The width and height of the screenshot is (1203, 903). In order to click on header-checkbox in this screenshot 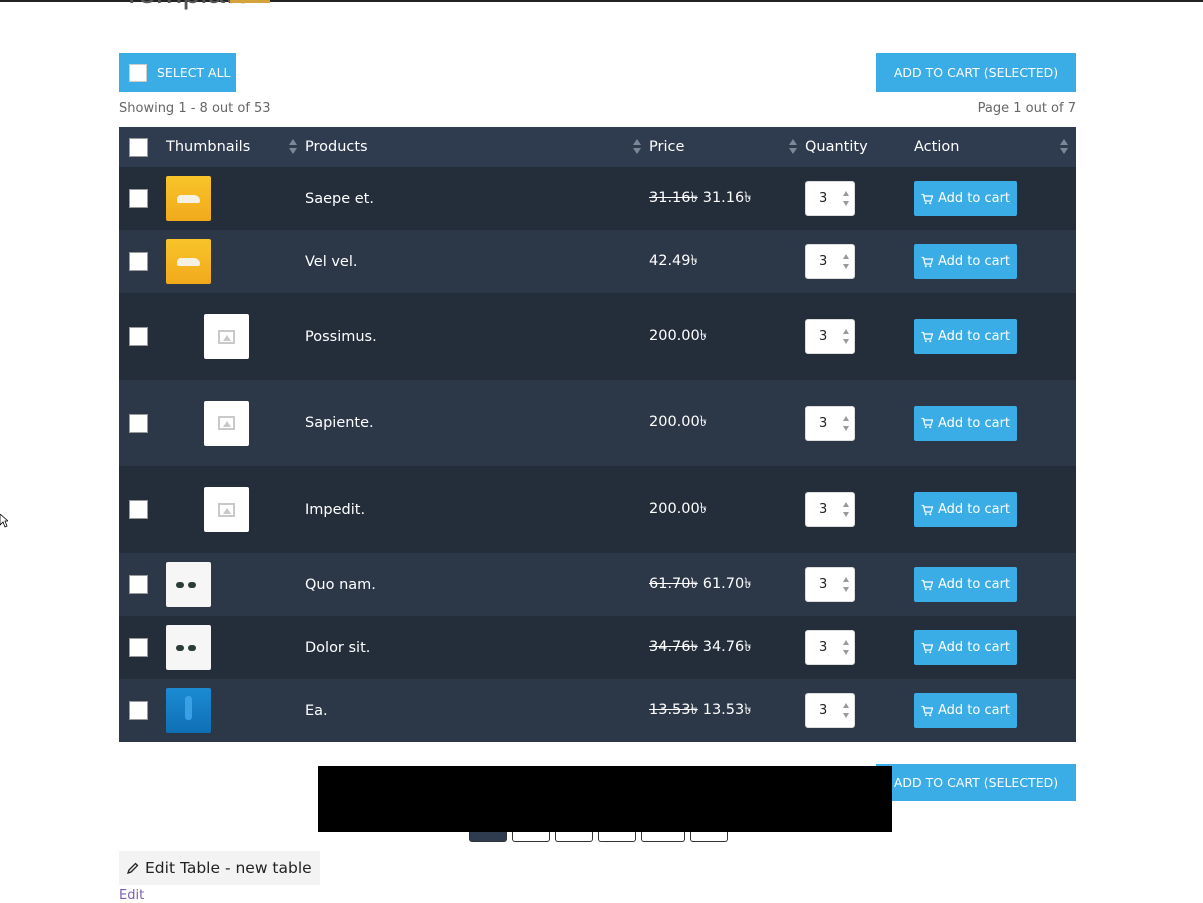, I will do `click(138, 147)`.